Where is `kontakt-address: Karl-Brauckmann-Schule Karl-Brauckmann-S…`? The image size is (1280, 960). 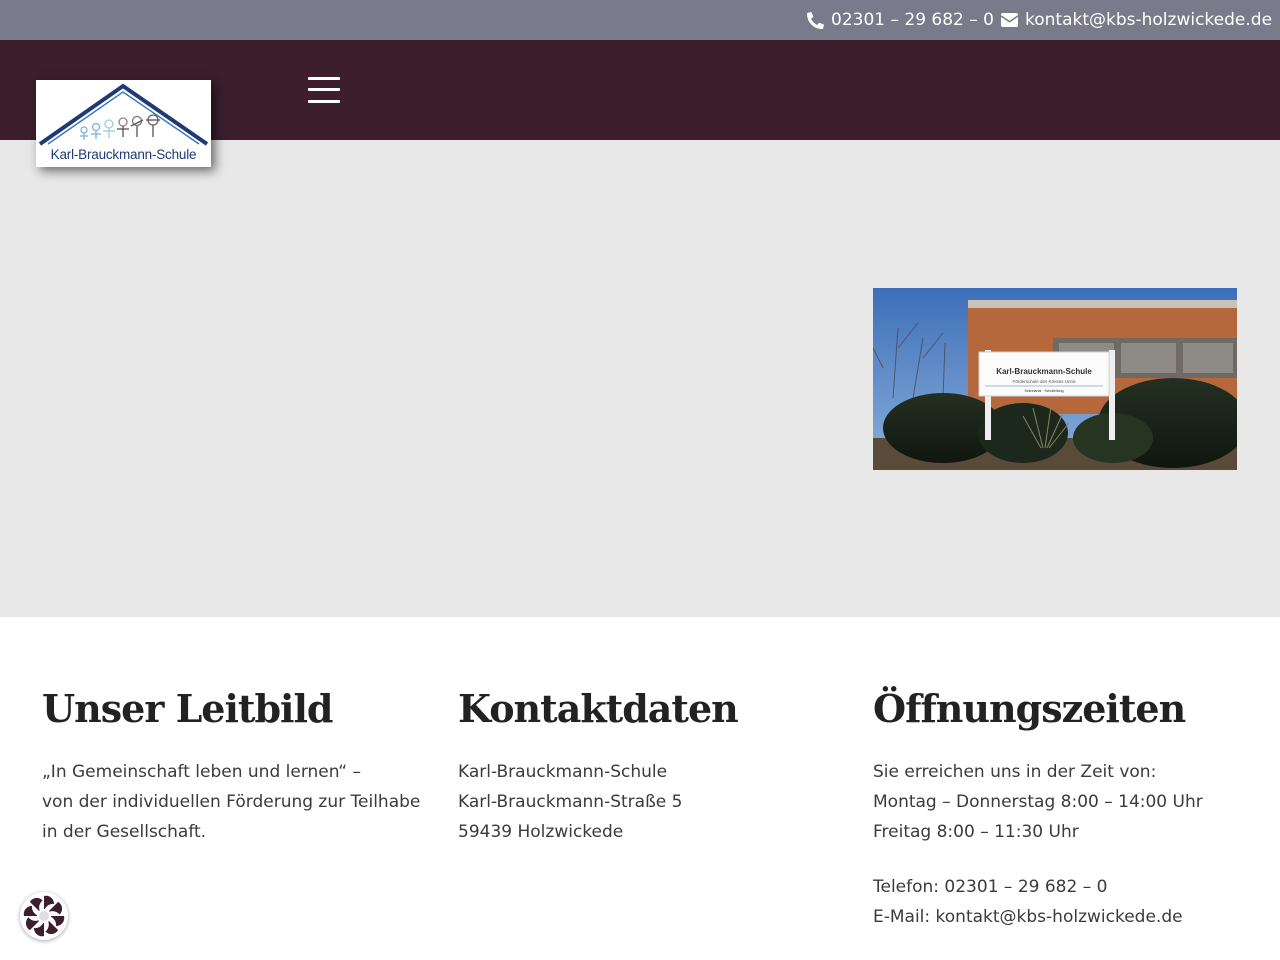
kontakt-address: Karl-Brauckmann-Schule Karl-Brauckmann-S… is located at coordinates (570, 802).